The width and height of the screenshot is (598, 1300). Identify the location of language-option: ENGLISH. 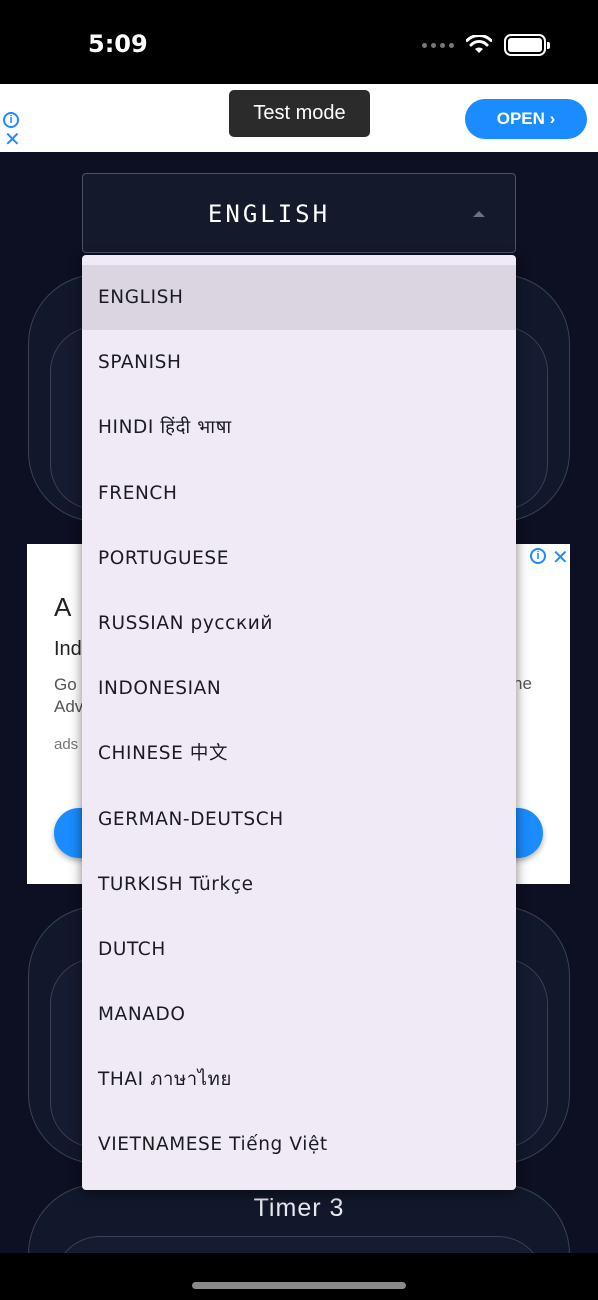
(299, 298).